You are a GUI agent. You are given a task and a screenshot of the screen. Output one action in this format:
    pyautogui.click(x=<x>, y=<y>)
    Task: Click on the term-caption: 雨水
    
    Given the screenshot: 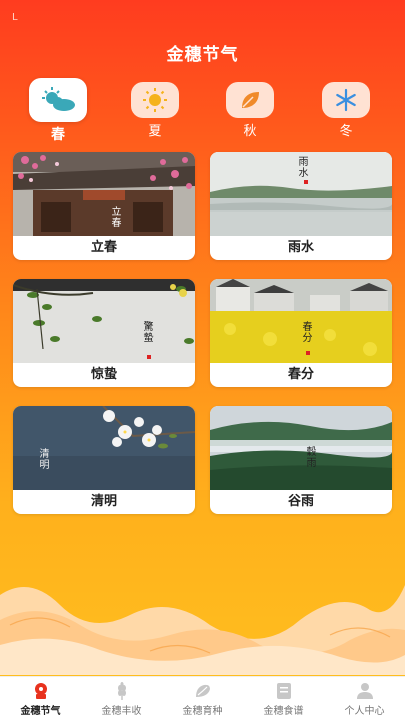 What is the action you would take?
    pyautogui.click(x=301, y=167)
    